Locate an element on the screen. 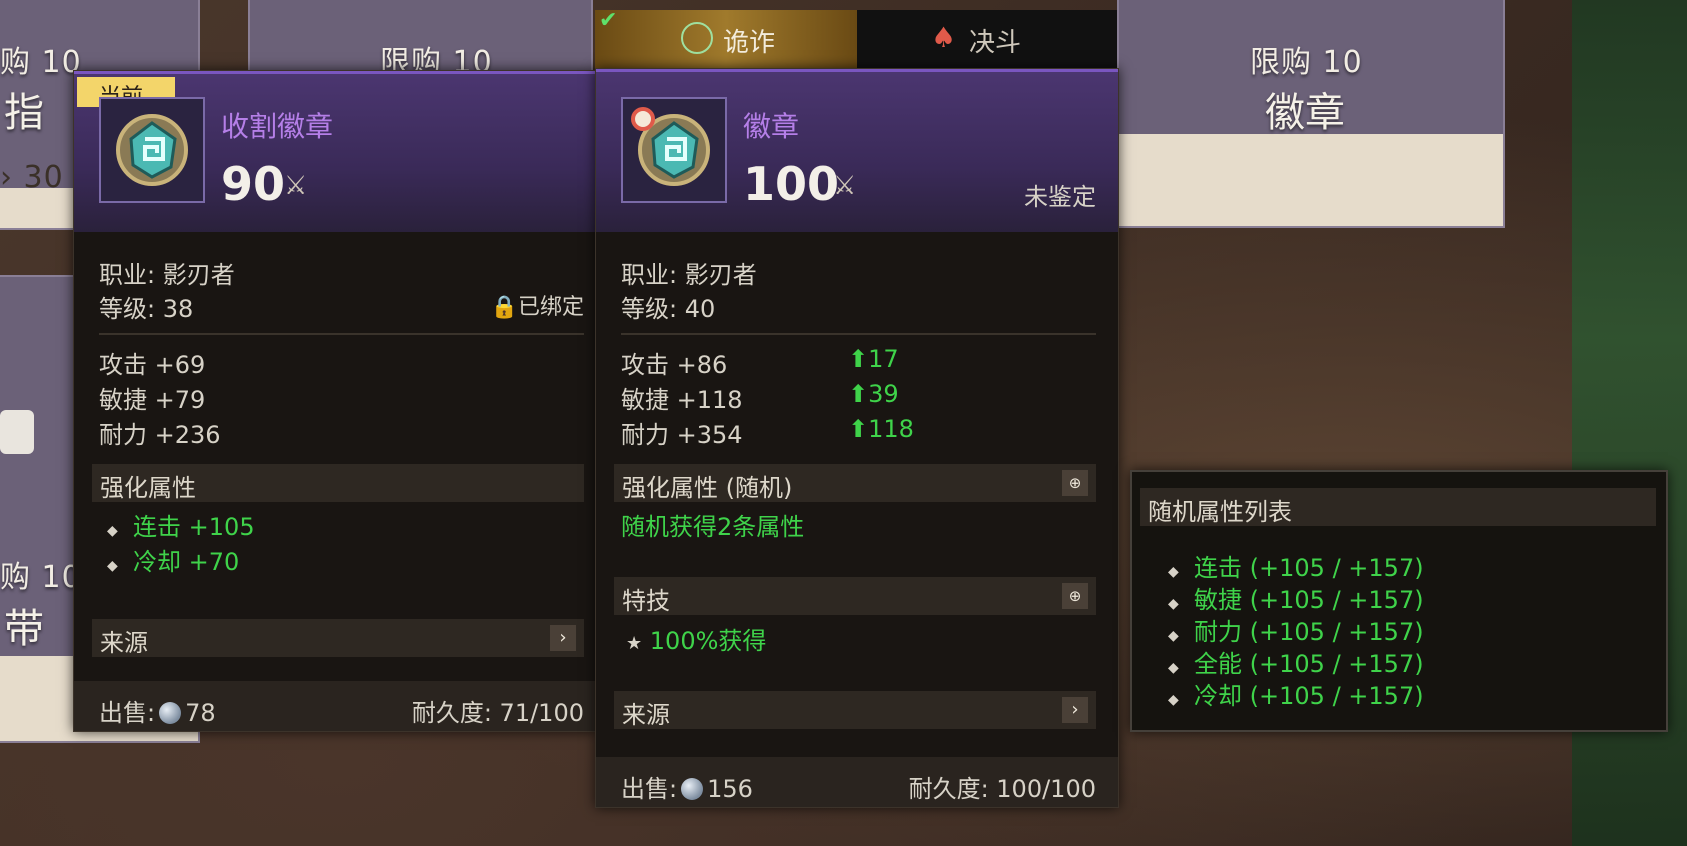 The image size is (1687, 846). skill-line: ★ 100%获得 is located at coordinates (696, 638).